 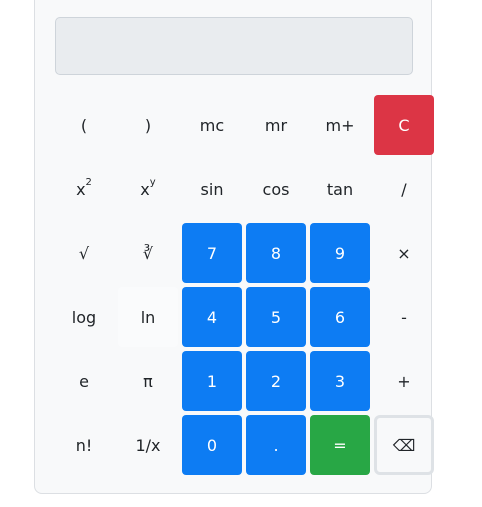 I want to click on calculator-display, so click(x=234, y=46).